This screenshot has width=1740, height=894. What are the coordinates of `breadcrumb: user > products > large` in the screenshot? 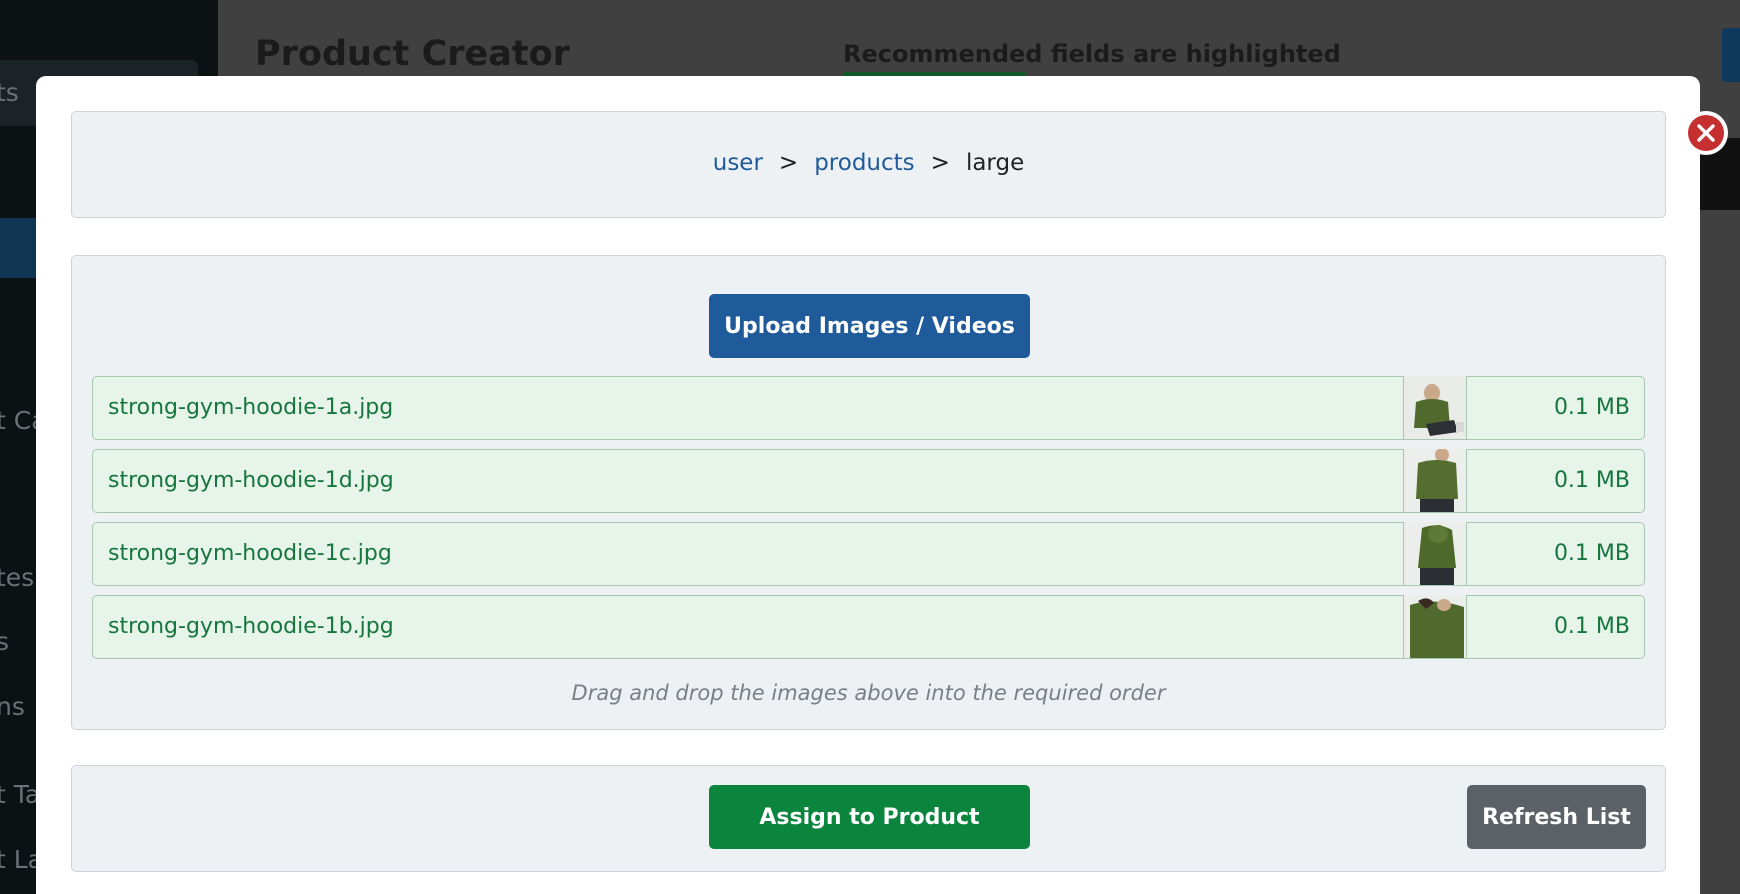 It's located at (868, 163).